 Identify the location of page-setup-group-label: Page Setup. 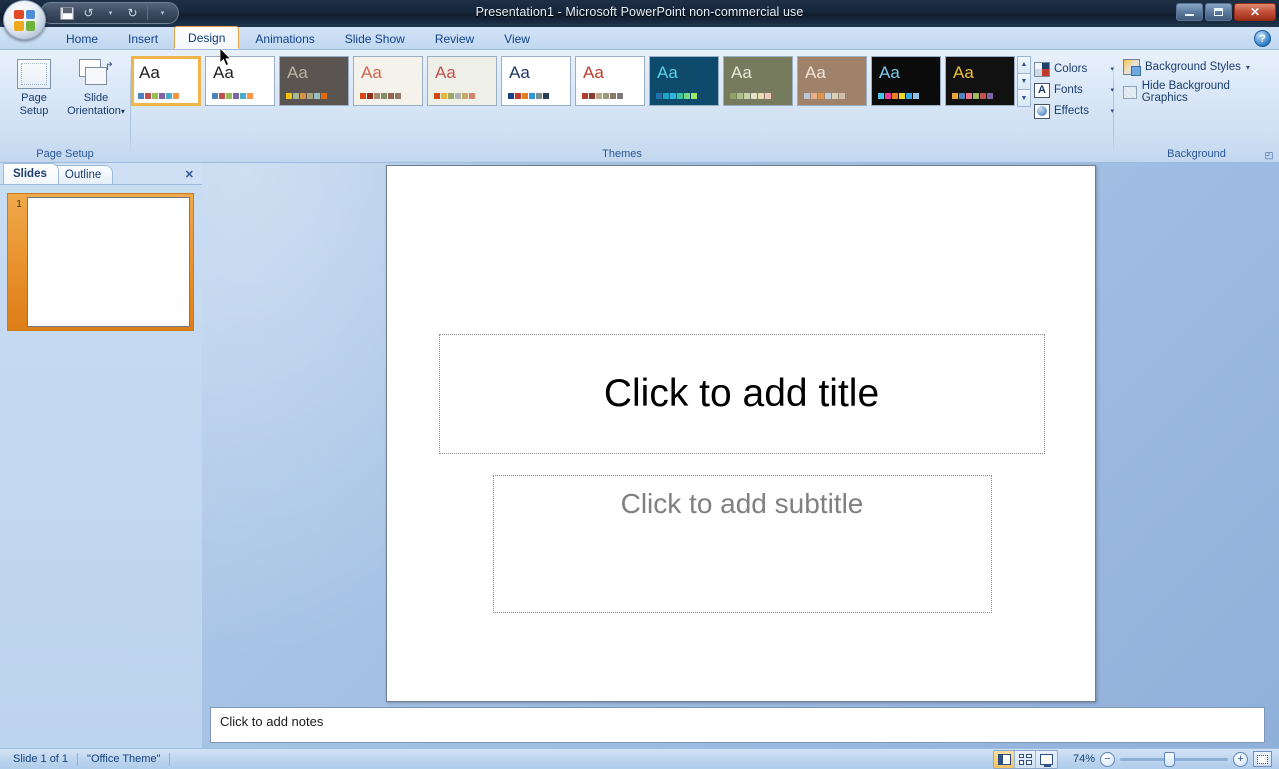
(65, 154).